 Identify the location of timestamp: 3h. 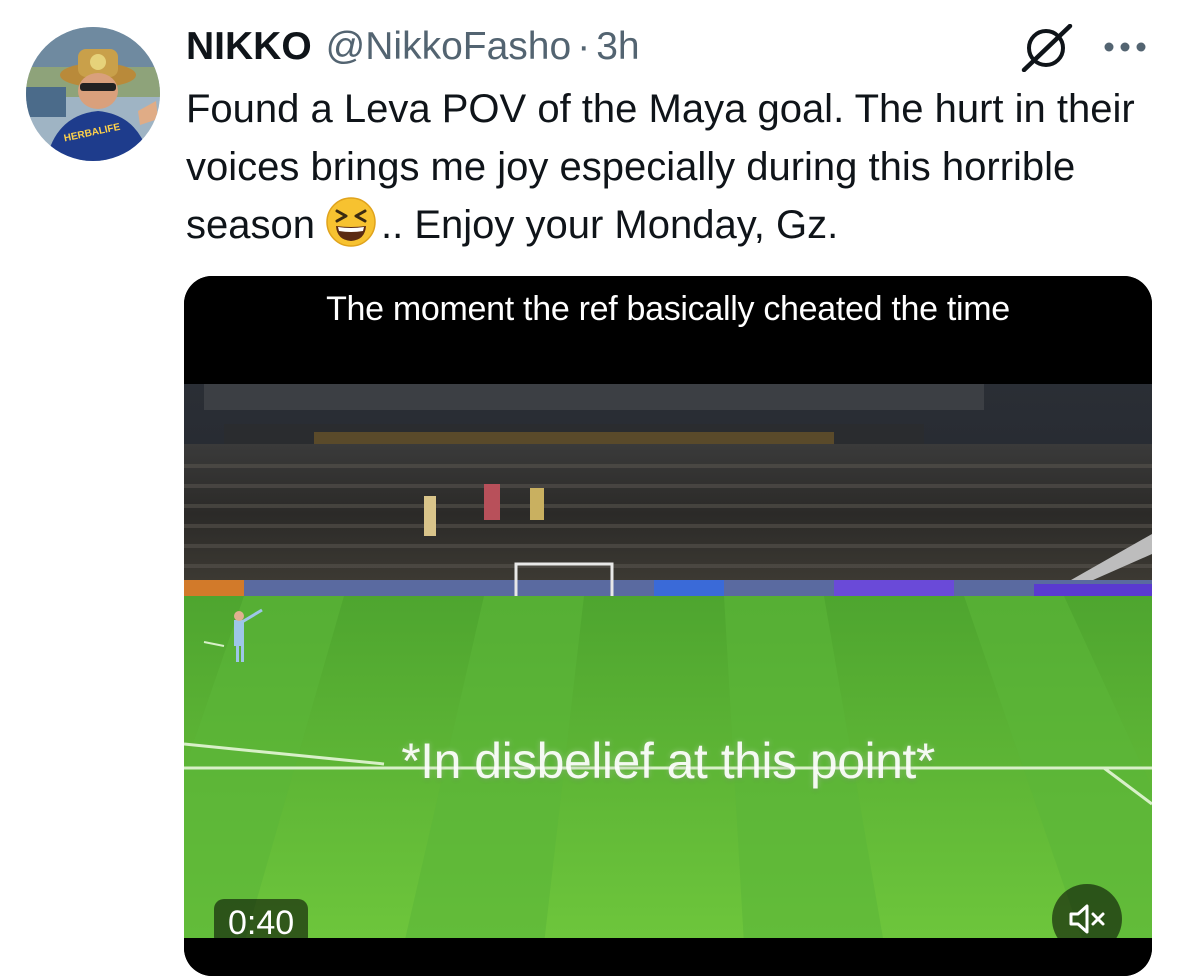
(617, 47).